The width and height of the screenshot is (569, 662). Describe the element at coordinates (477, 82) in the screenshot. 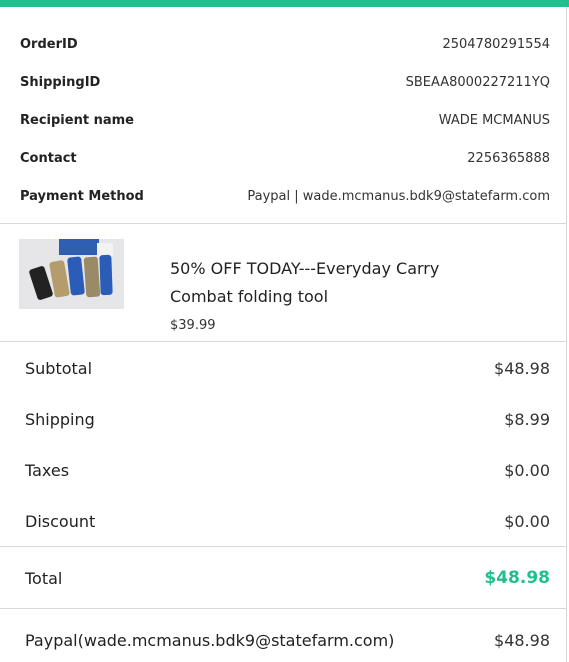

I see `shipping-id-value: SBEAA8000227211YQ` at that location.